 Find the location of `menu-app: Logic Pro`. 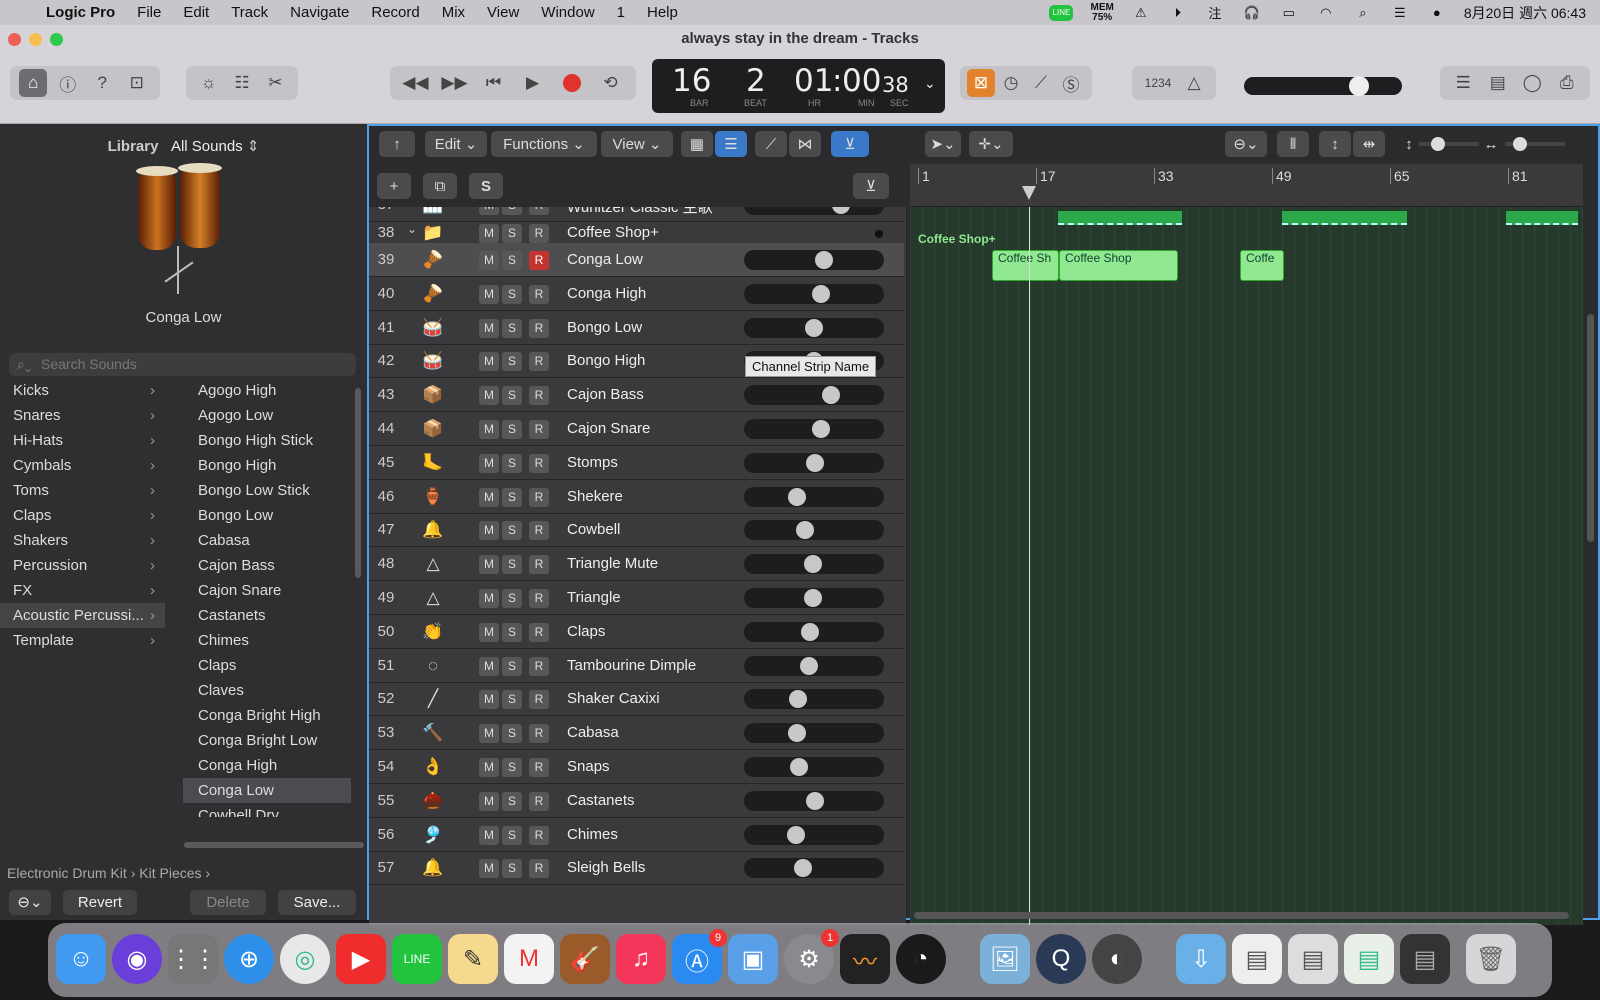

menu-app: Logic Pro is located at coordinates (83, 12).